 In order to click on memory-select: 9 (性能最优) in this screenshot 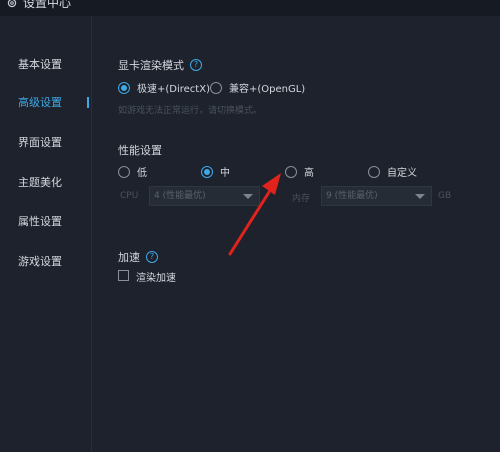, I will do `click(376, 196)`.